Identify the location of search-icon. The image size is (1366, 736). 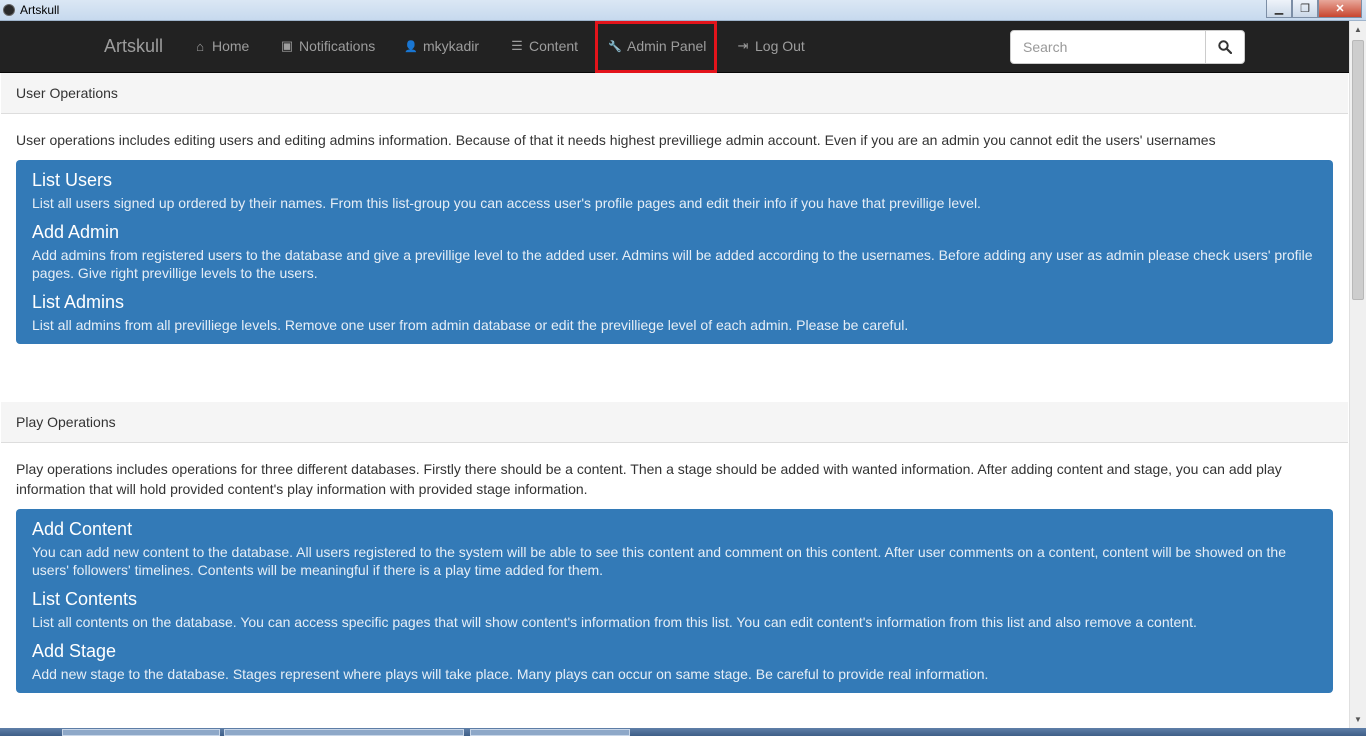
(1225, 47).